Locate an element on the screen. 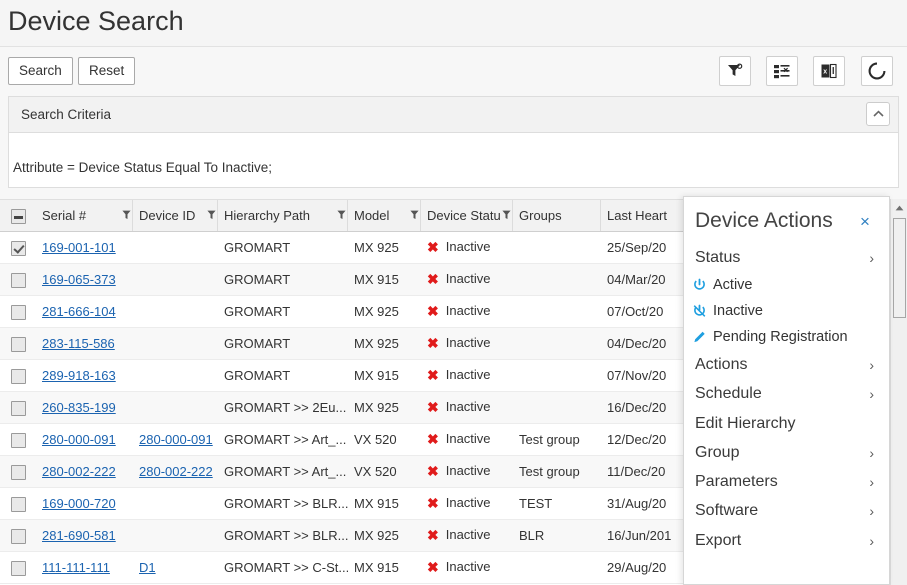 This screenshot has height=585, width=907. page-title: Device Search is located at coordinates (96, 21).